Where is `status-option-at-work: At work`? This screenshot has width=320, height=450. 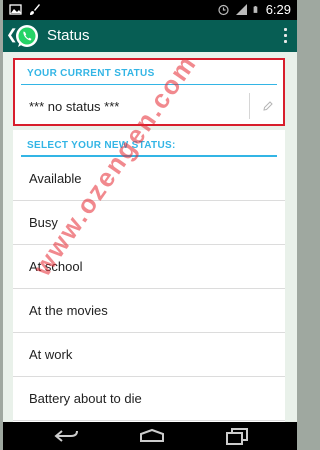
status-option-at-work: At work is located at coordinates (149, 355).